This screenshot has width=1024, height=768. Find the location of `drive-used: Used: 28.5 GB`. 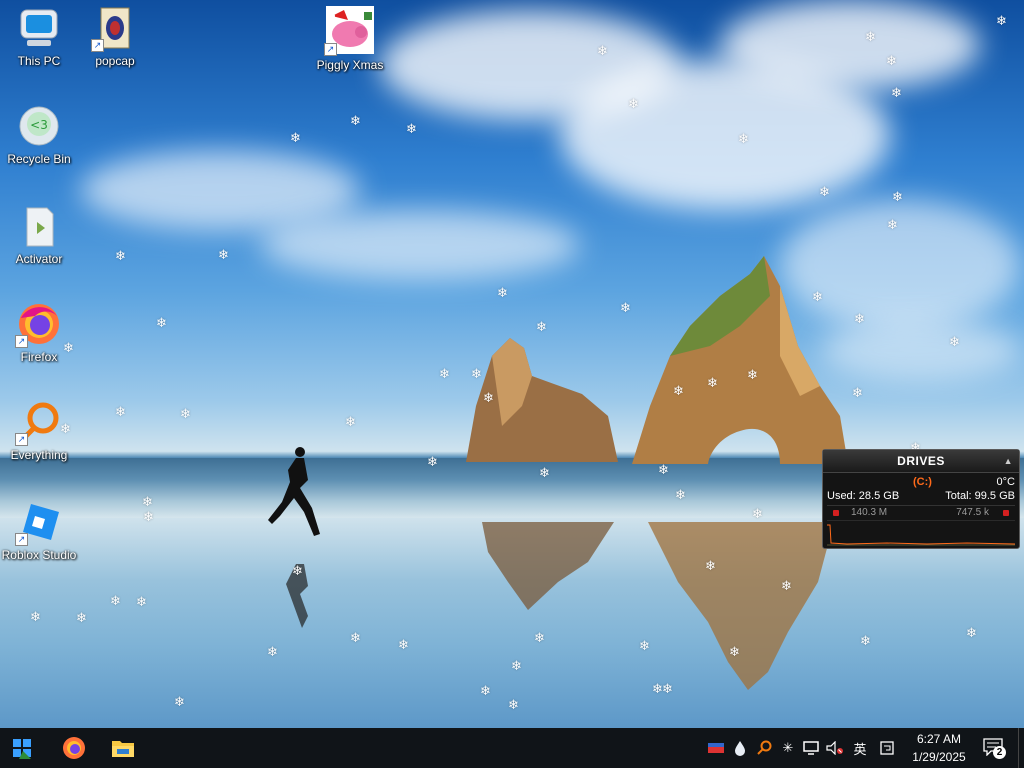

drive-used: Used: 28.5 GB is located at coordinates (863, 496).